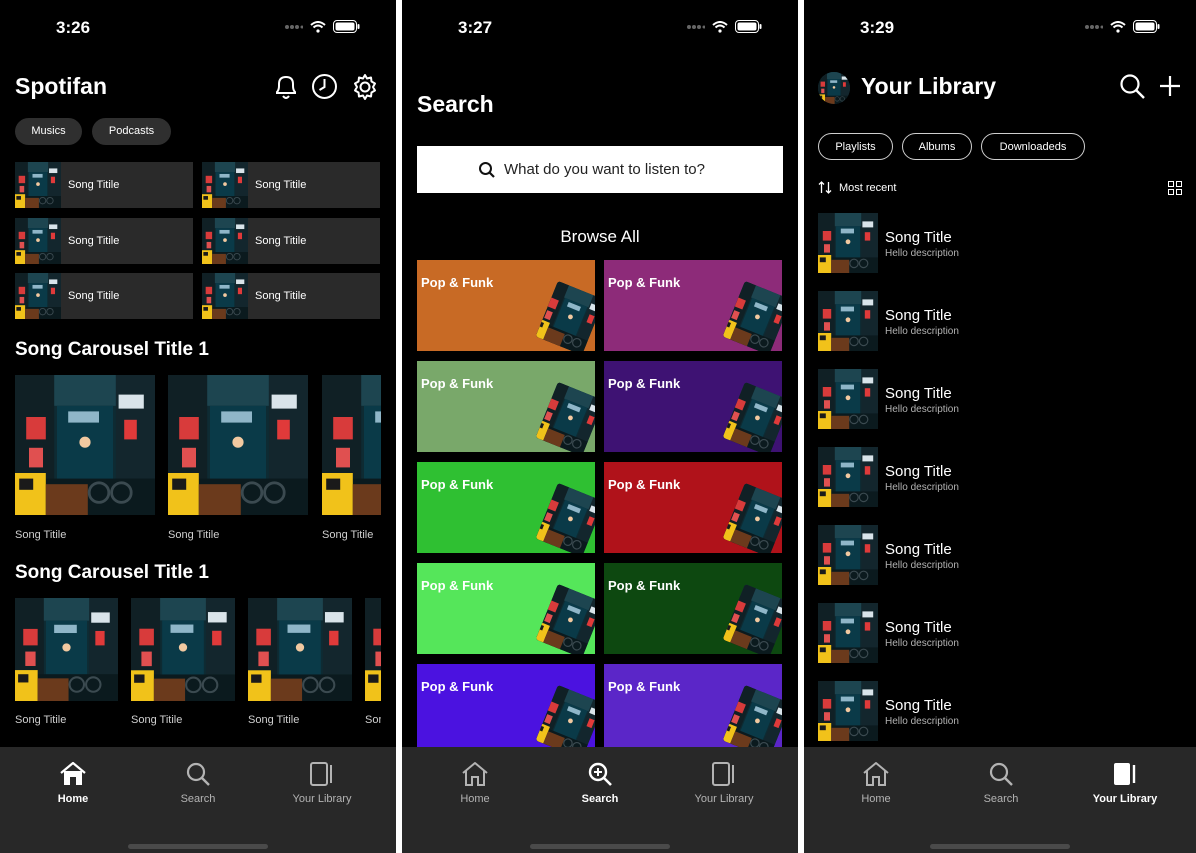 This screenshot has height=853, width=1196. What do you see at coordinates (324, 86) in the screenshot?
I see `history-icon` at bounding box center [324, 86].